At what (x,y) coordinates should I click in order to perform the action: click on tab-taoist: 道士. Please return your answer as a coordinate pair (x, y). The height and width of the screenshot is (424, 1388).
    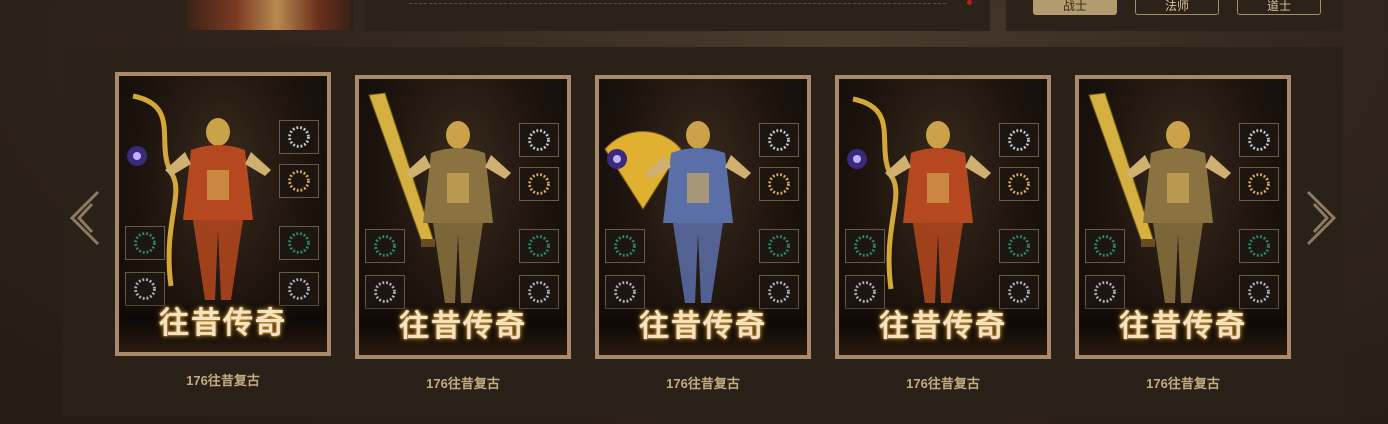
    Looking at the image, I should click on (1279, 7).